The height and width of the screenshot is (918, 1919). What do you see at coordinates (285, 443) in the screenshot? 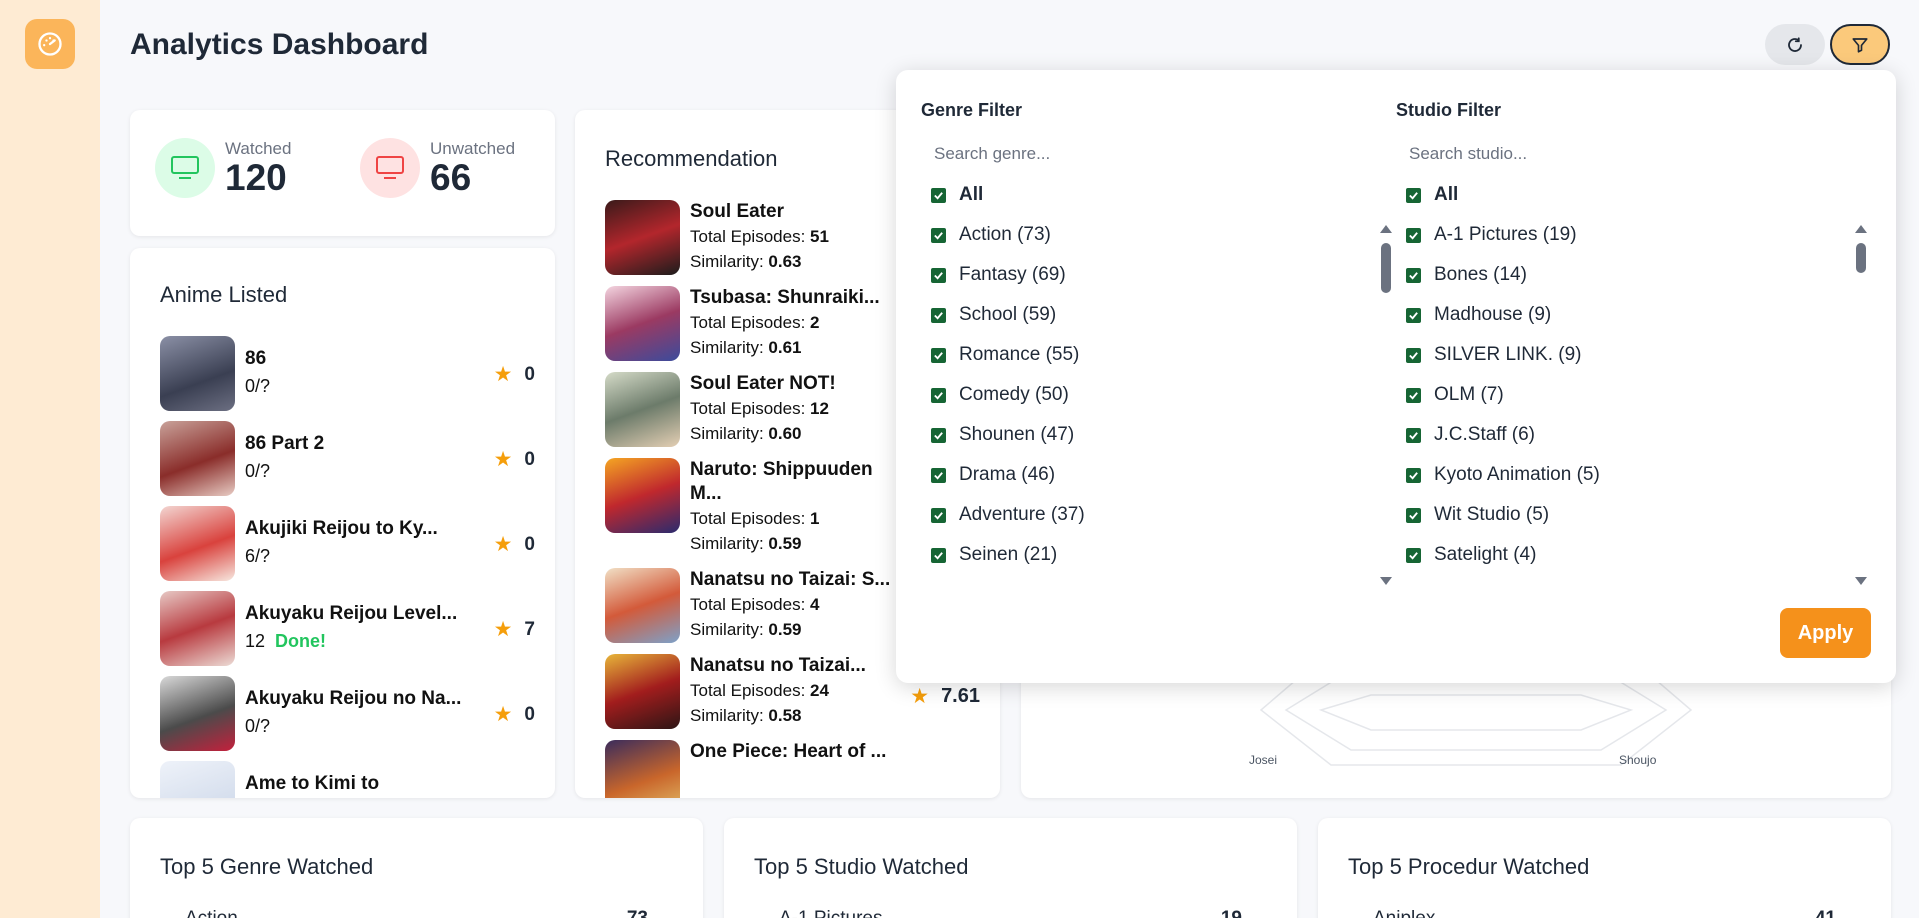
I see `anime-title: 86 Part 2` at bounding box center [285, 443].